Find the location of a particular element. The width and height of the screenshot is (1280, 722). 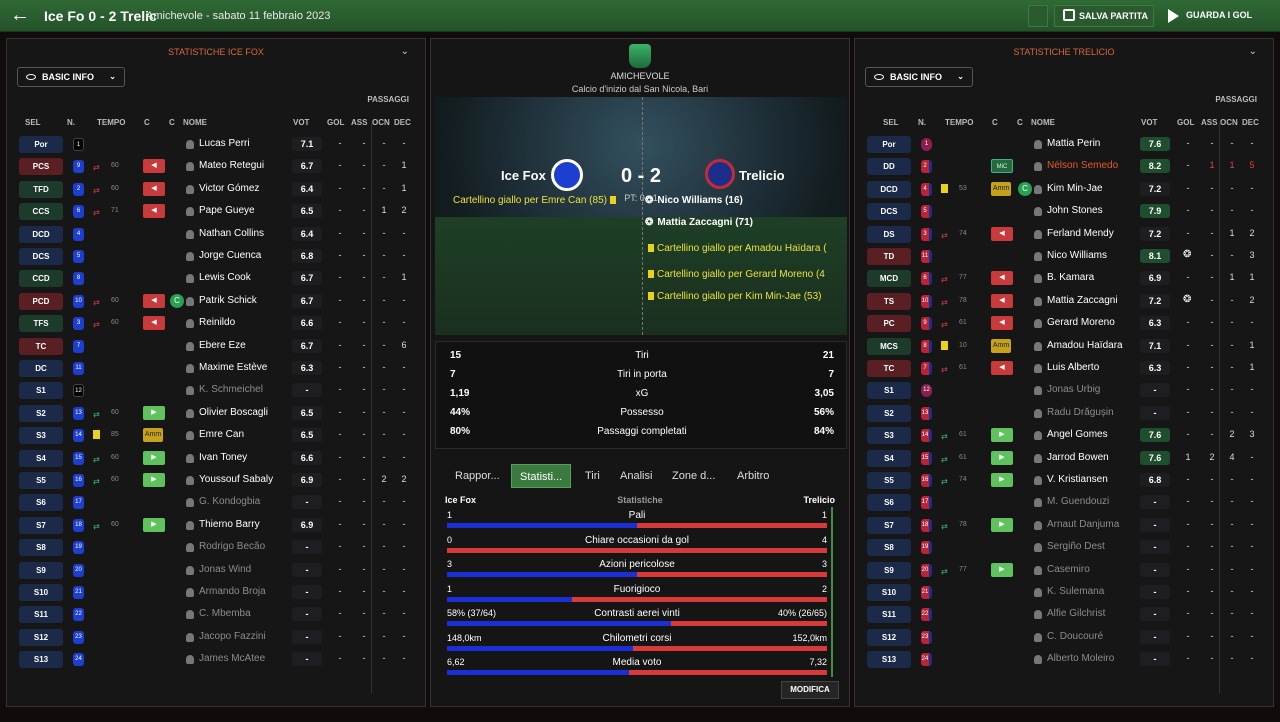

save-match-button: SALVA PARTITA is located at coordinates (1104, 16).